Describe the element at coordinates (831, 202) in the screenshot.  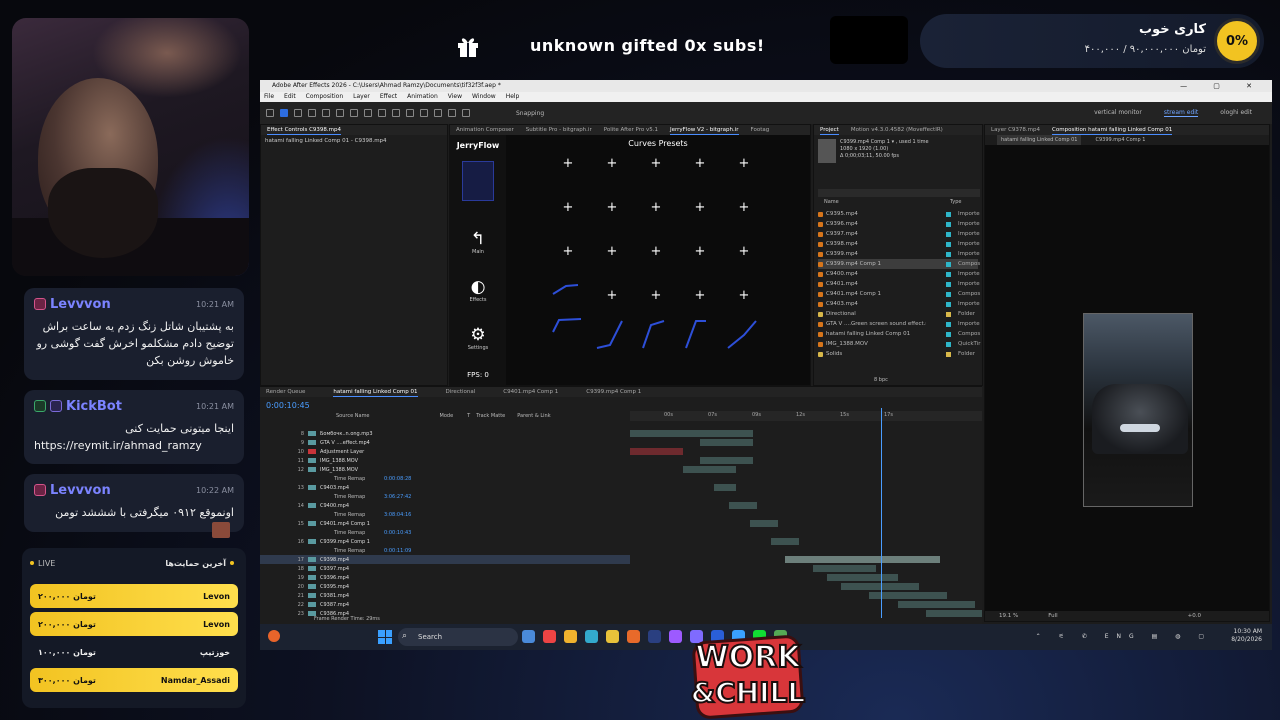
I see `col-name: Name` at that location.